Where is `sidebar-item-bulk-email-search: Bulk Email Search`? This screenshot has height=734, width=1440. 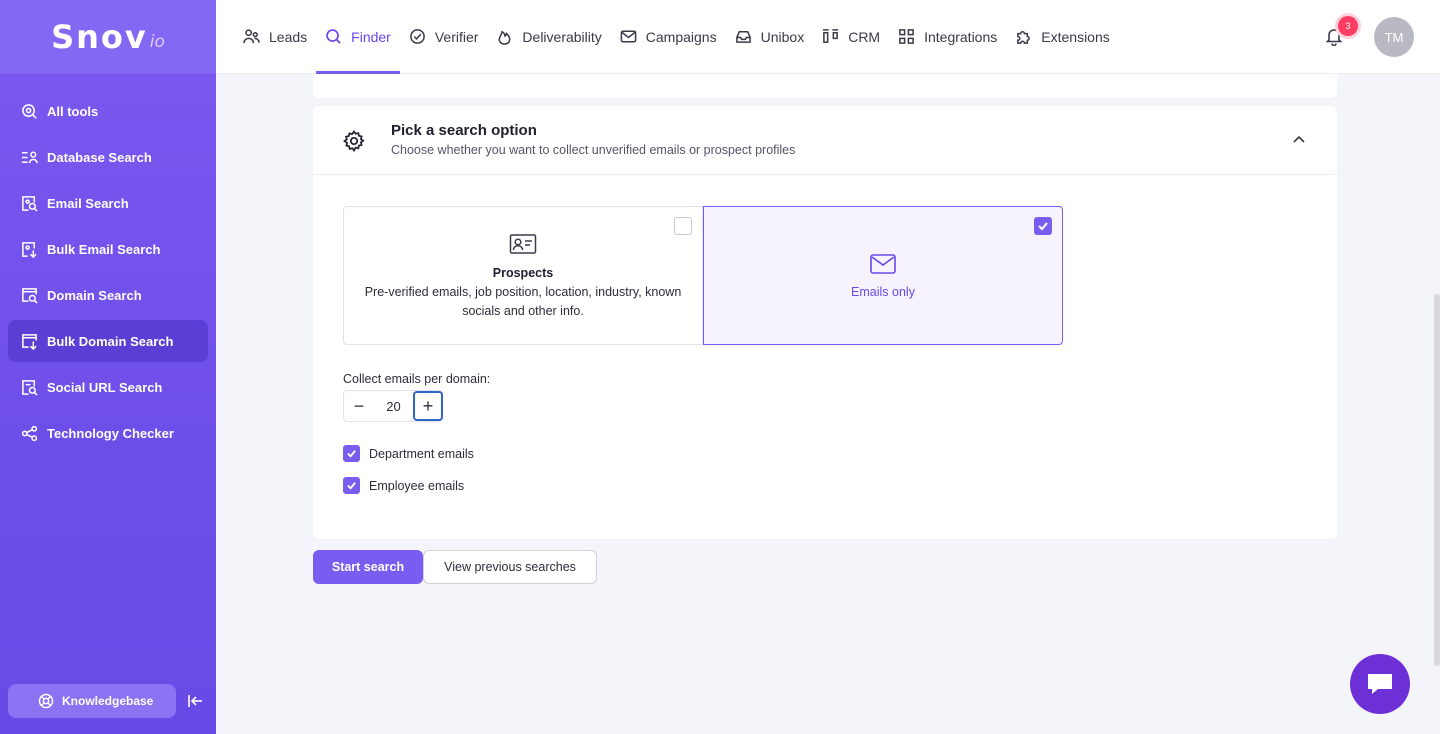 sidebar-item-bulk-email-search: Bulk Email Search is located at coordinates (108, 249).